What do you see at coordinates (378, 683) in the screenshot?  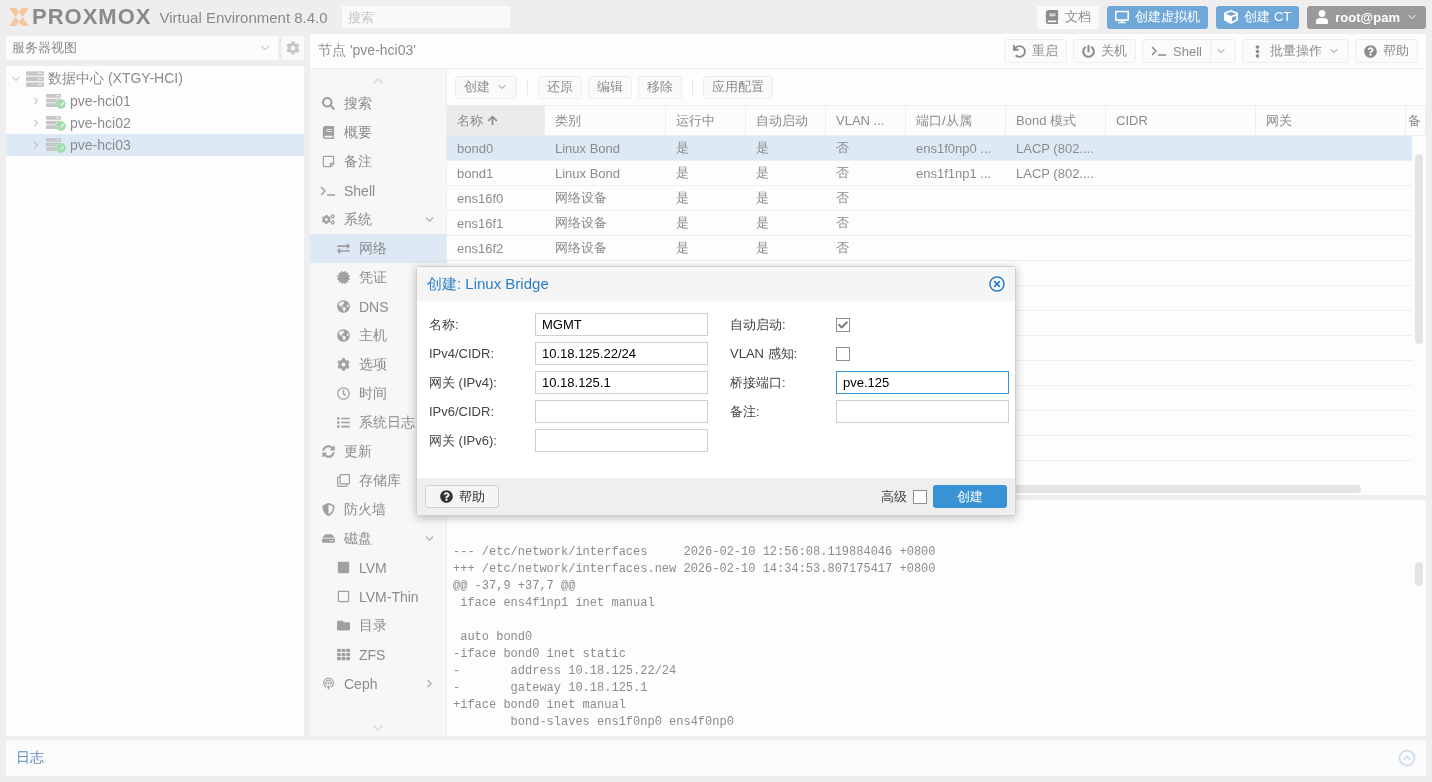 I see `nav-item: Ceph` at bounding box center [378, 683].